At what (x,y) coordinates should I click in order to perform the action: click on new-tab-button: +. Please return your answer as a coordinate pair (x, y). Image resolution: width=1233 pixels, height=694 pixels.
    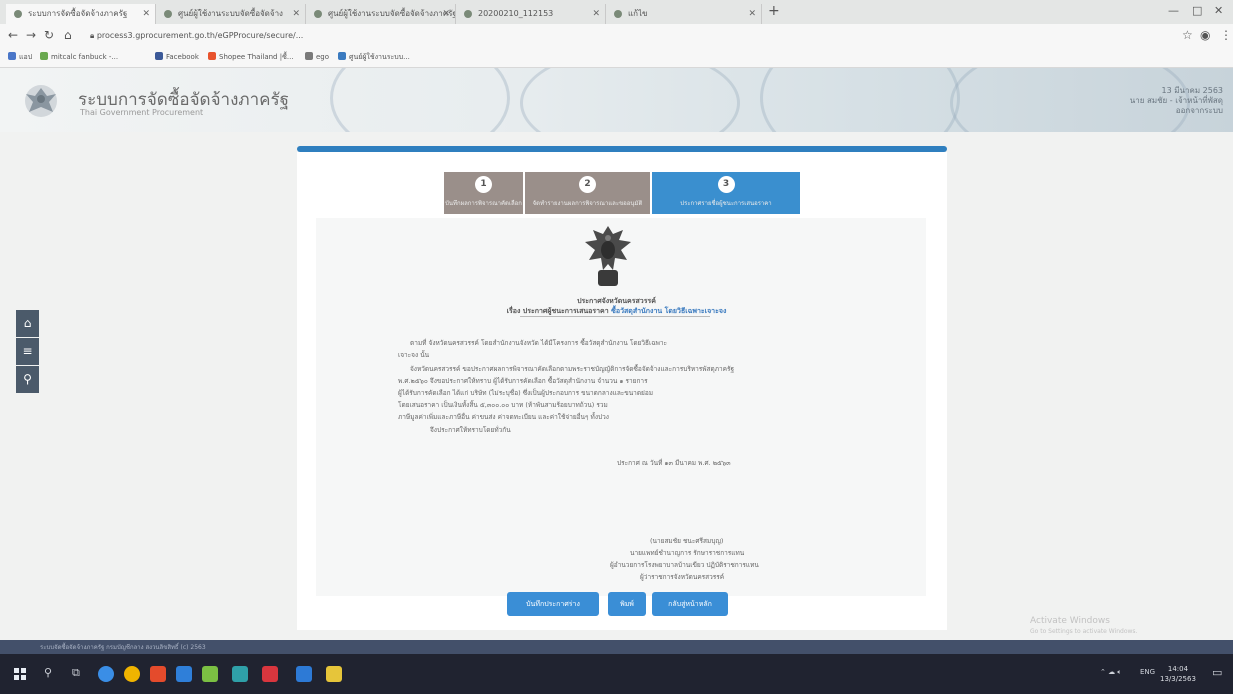
    Looking at the image, I should click on (774, 11).